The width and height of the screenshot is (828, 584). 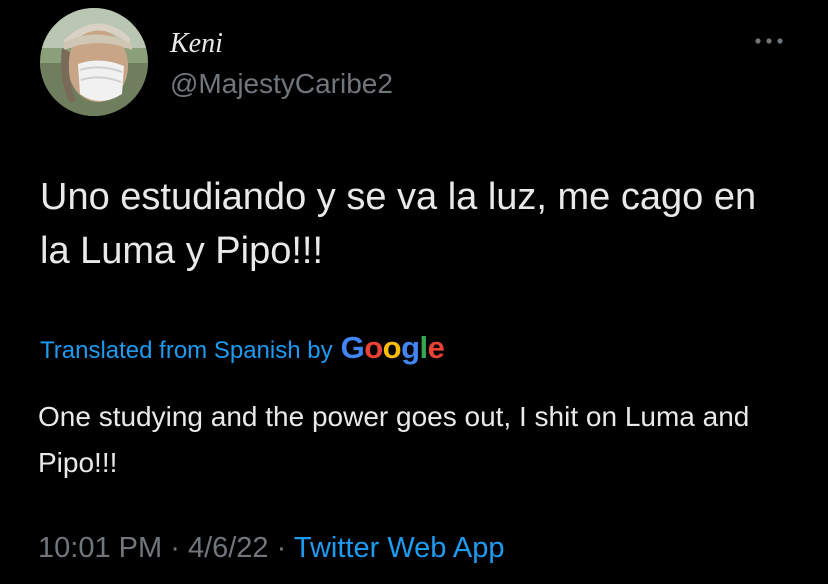 I want to click on tweet-source-link: Twitter Web App, so click(x=399, y=548).